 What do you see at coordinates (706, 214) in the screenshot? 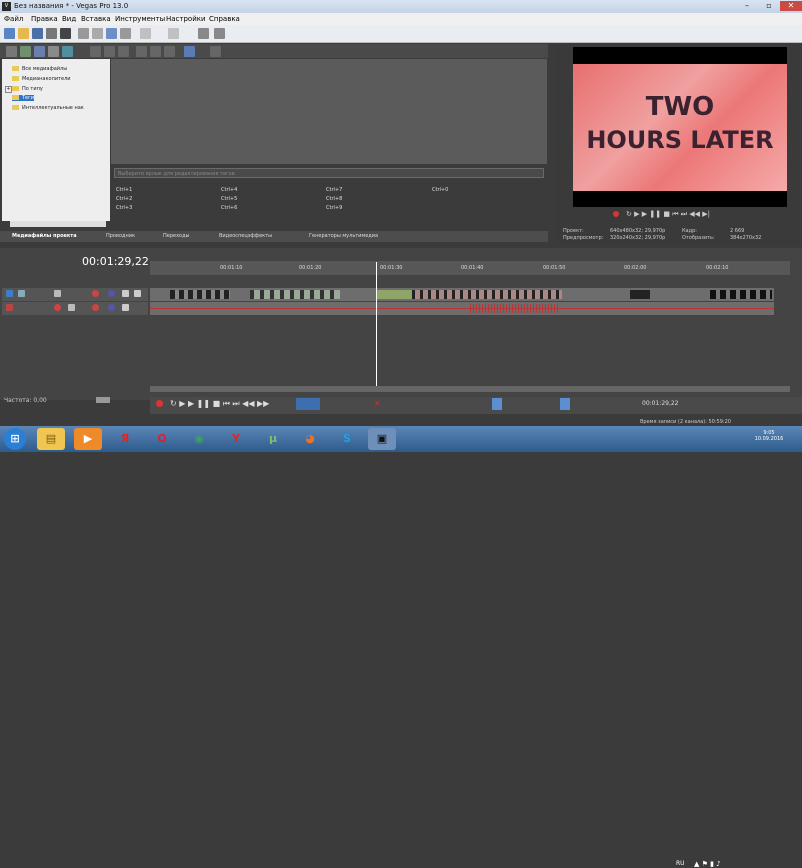
I see `end-icon: ▶|` at bounding box center [706, 214].